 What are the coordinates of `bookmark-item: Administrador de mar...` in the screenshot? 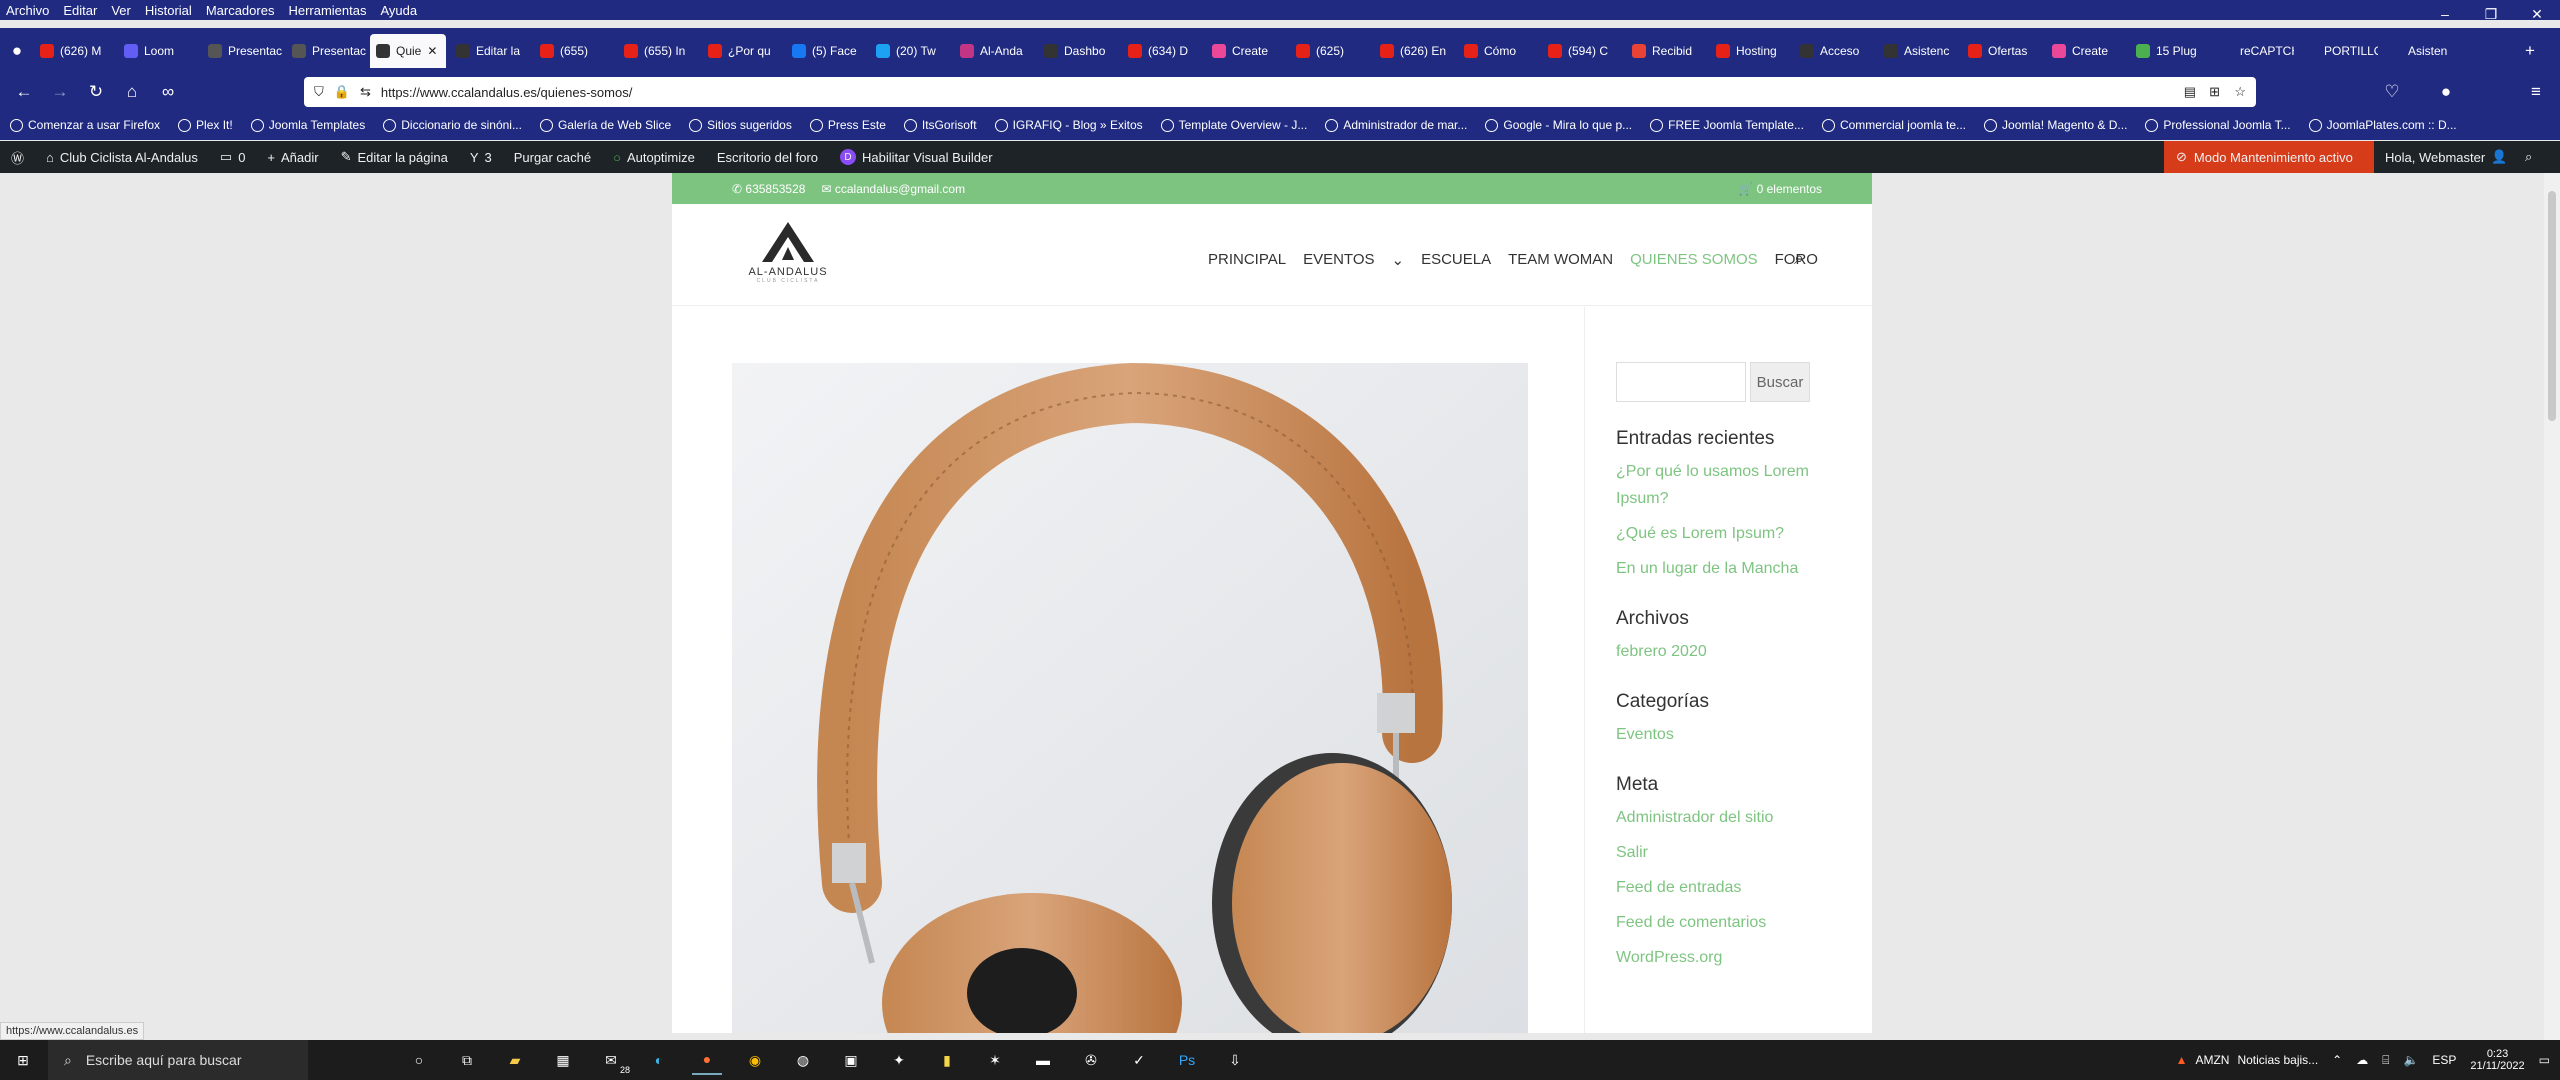 It's located at (1396, 125).